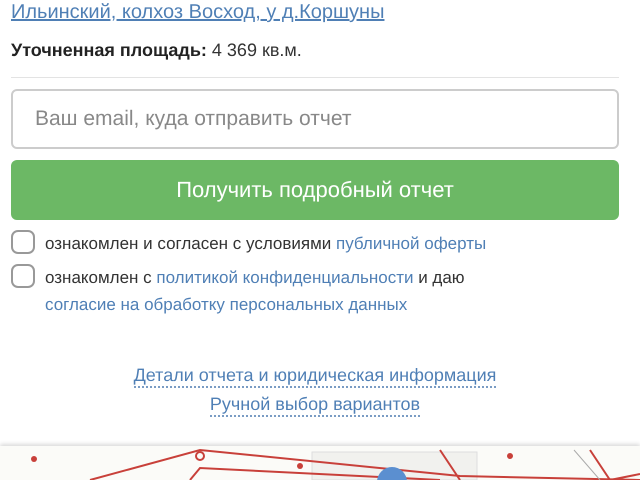  Describe the element at coordinates (315, 376) in the screenshot. I see `info-link: Детали отчета и юридическая информация` at that location.